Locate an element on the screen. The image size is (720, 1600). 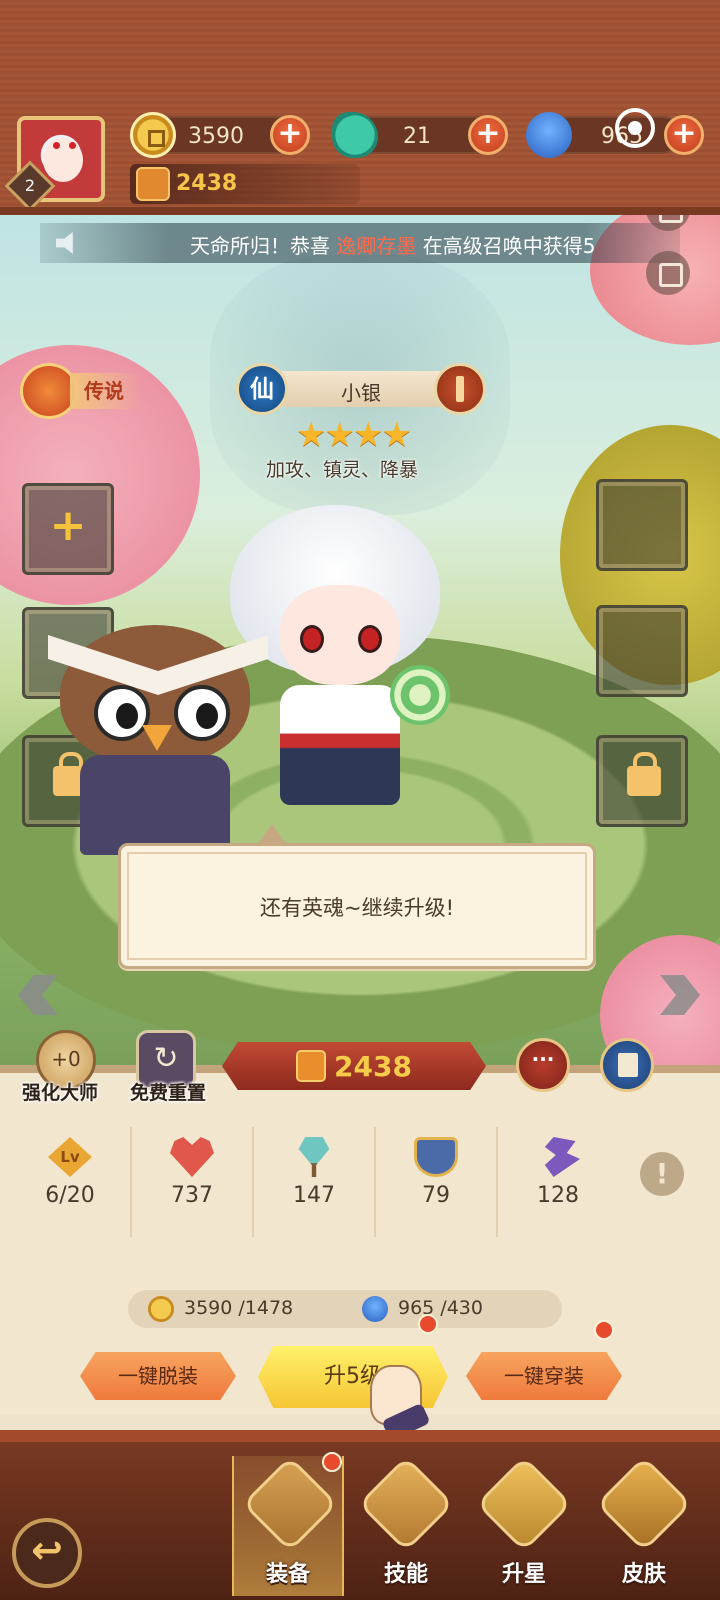
avatar-face is located at coordinates (63, 160).